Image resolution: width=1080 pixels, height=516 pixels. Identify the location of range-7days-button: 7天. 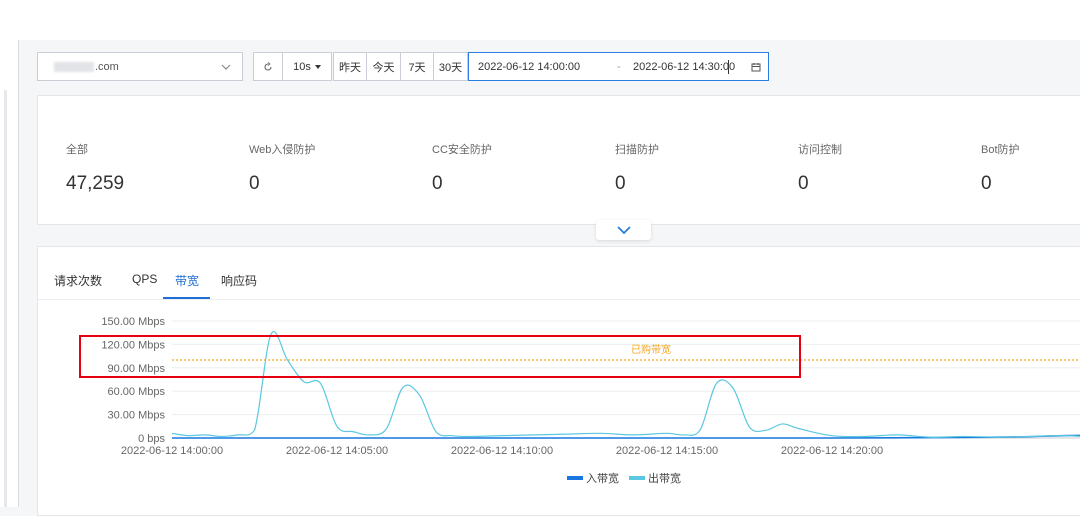
(417, 66).